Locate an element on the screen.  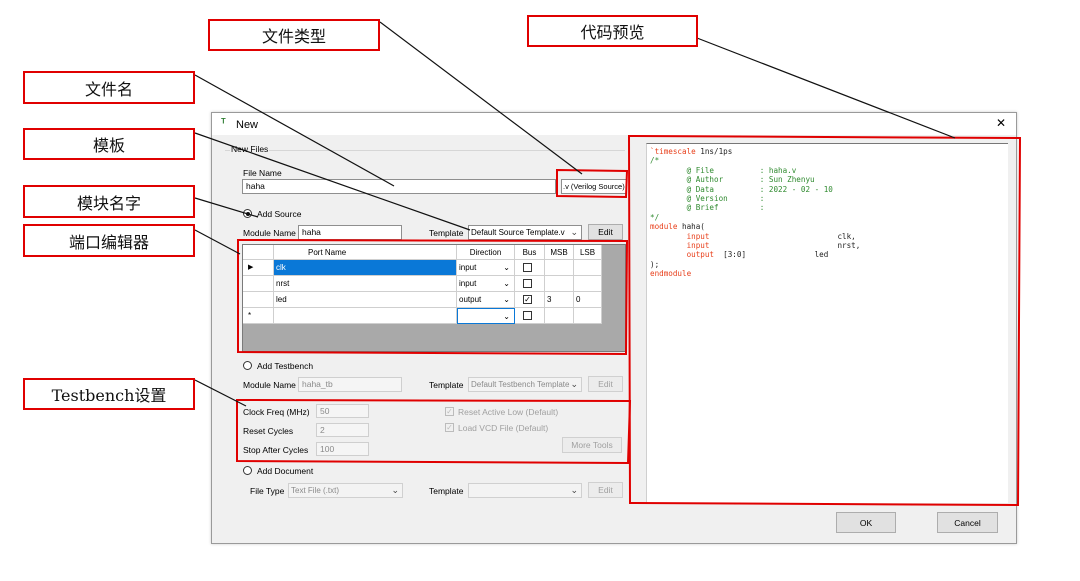
close-icon: ✕ is located at coordinates (1001, 123).